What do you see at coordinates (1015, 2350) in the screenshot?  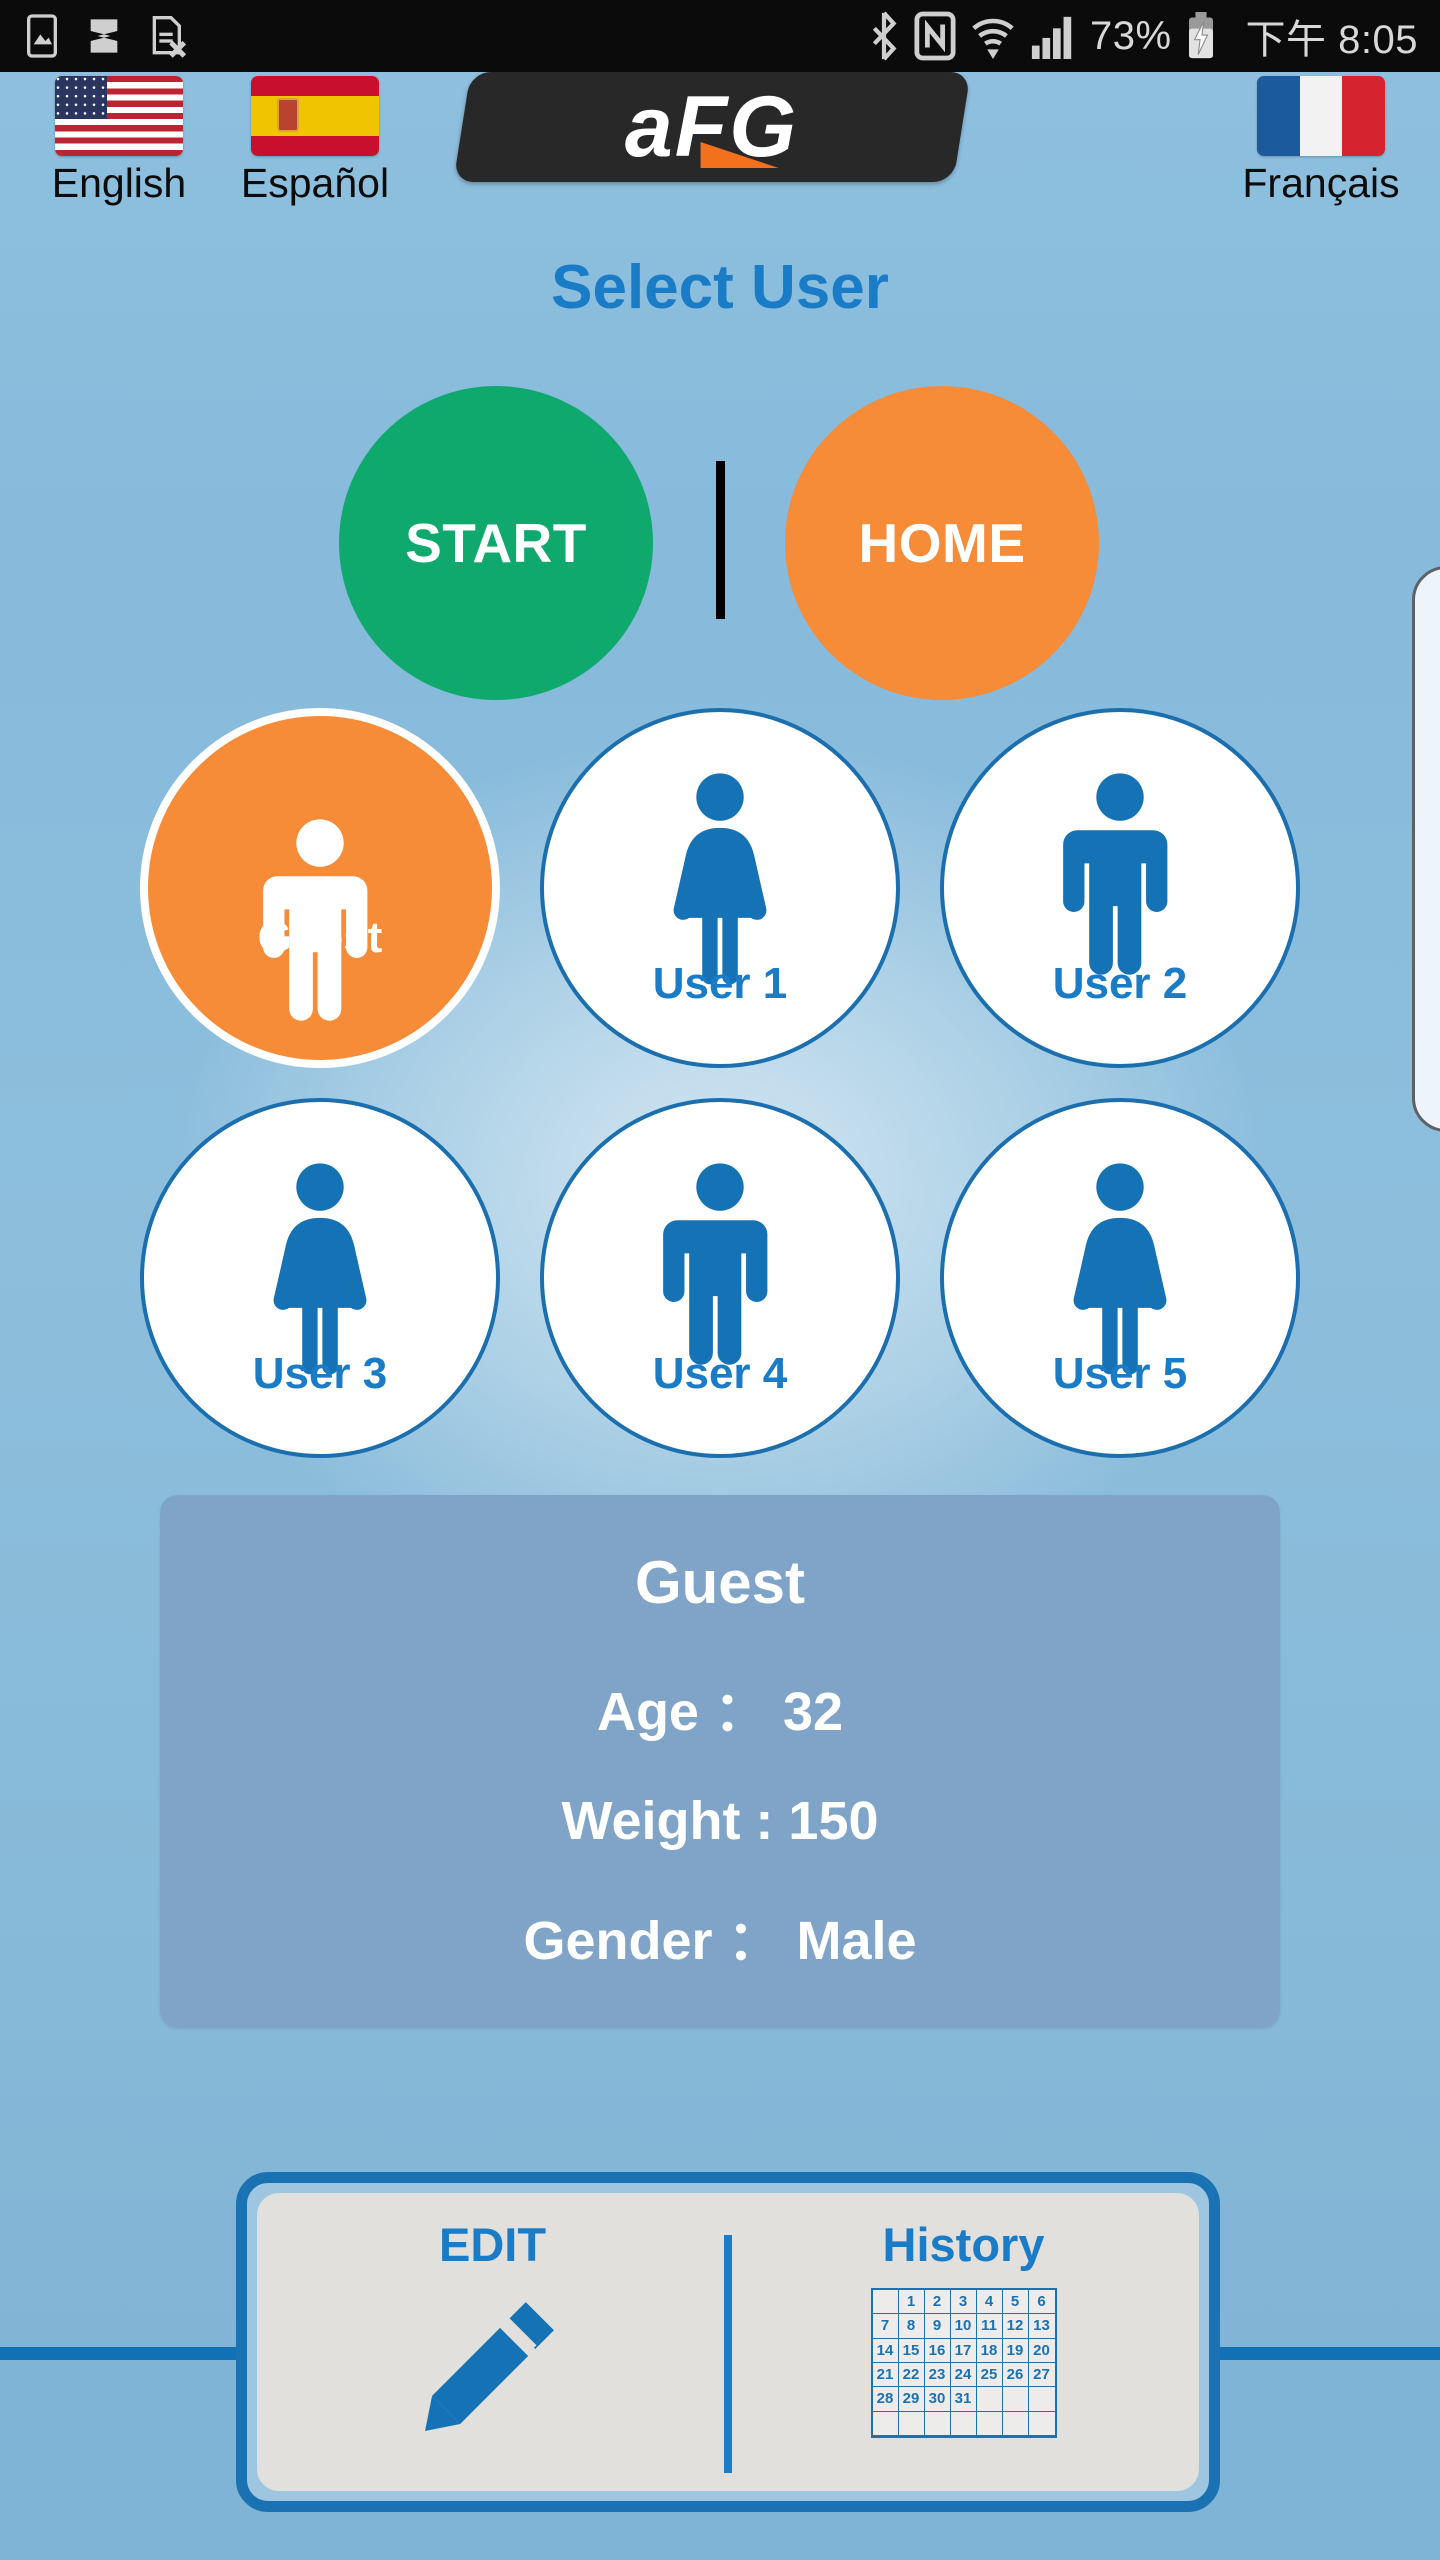 I see `calendar-day-cell: 19` at bounding box center [1015, 2350].